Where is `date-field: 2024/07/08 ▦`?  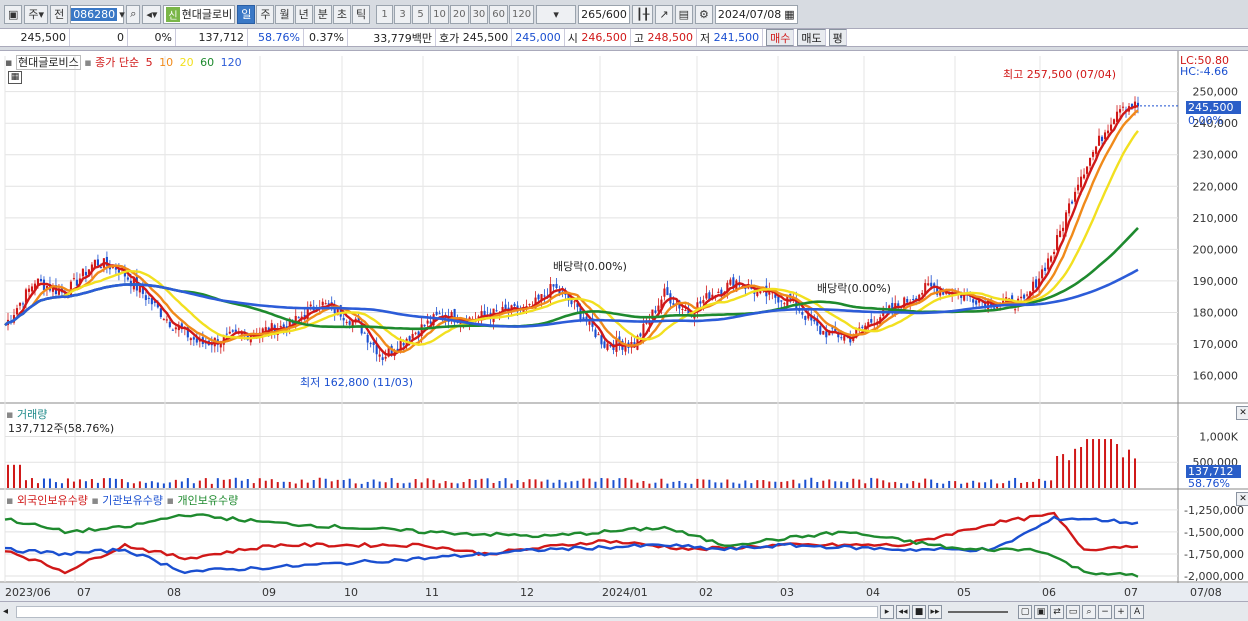
date-field: 2024/07/08 ▦ is located at coordinates (756, 14).